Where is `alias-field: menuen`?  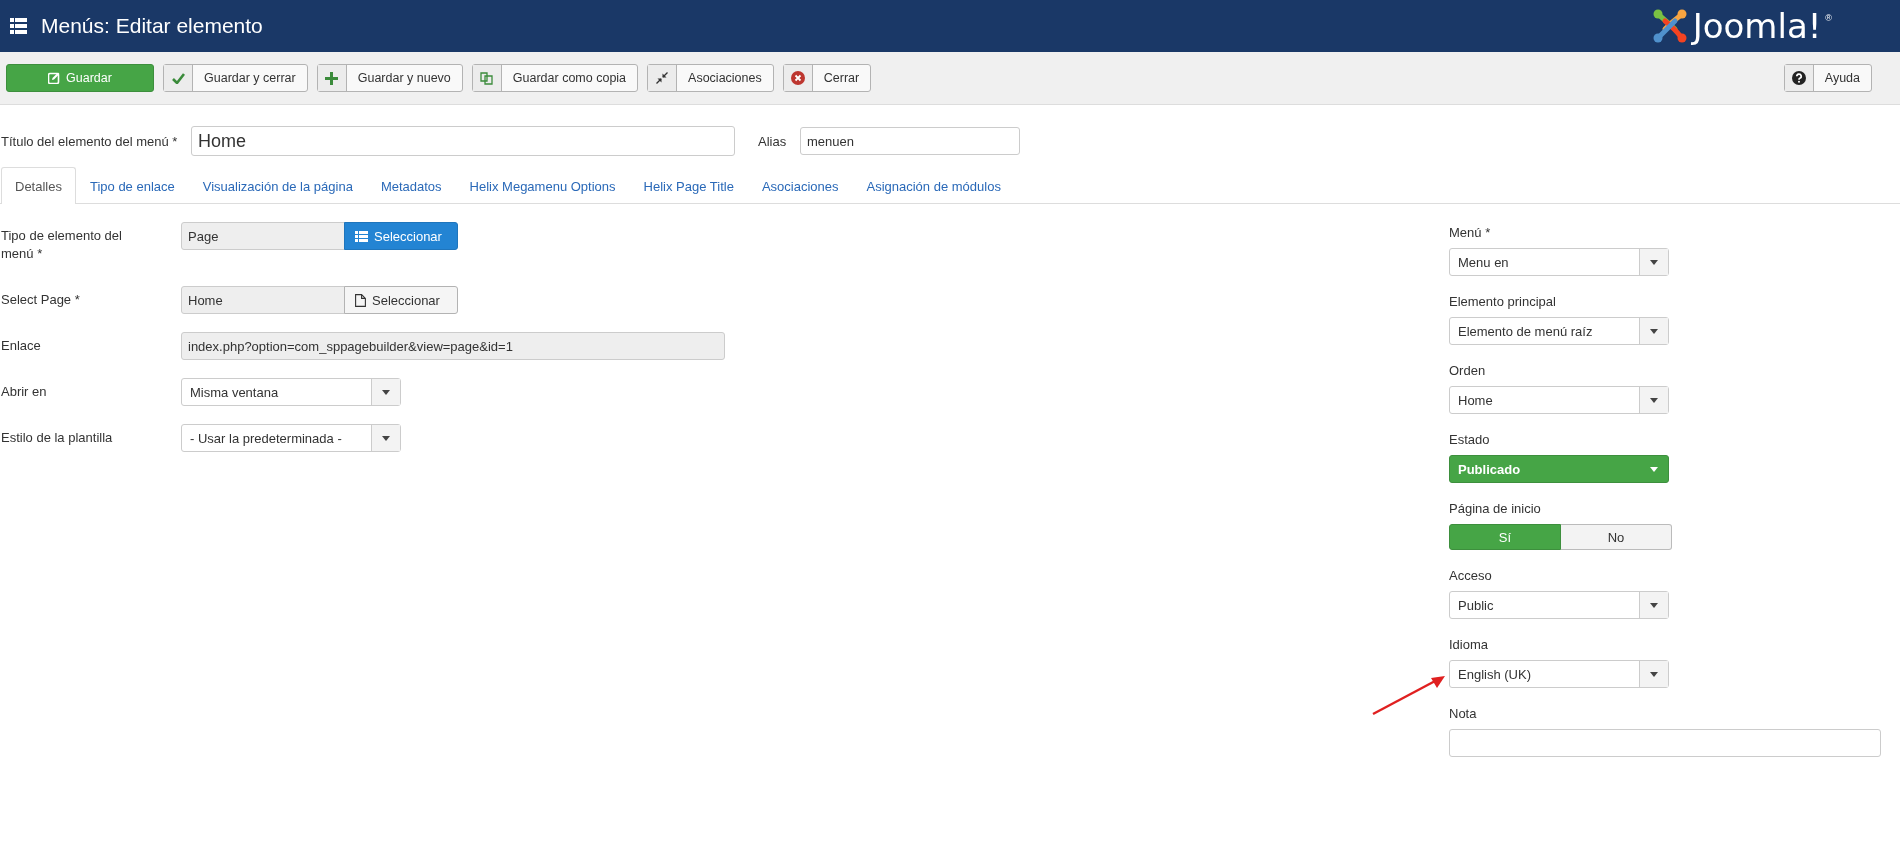
alias-field: menuen is located at coordinates (910, 141).